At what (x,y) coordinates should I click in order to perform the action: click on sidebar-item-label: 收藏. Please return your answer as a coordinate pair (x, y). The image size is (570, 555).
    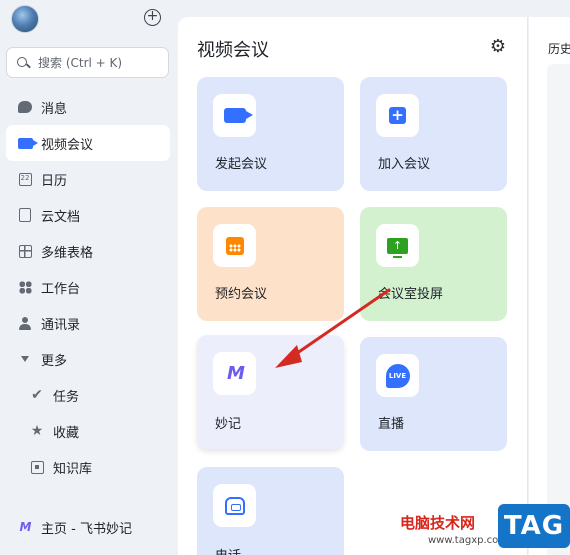
    Looking at the image, I should click on (66, 433).